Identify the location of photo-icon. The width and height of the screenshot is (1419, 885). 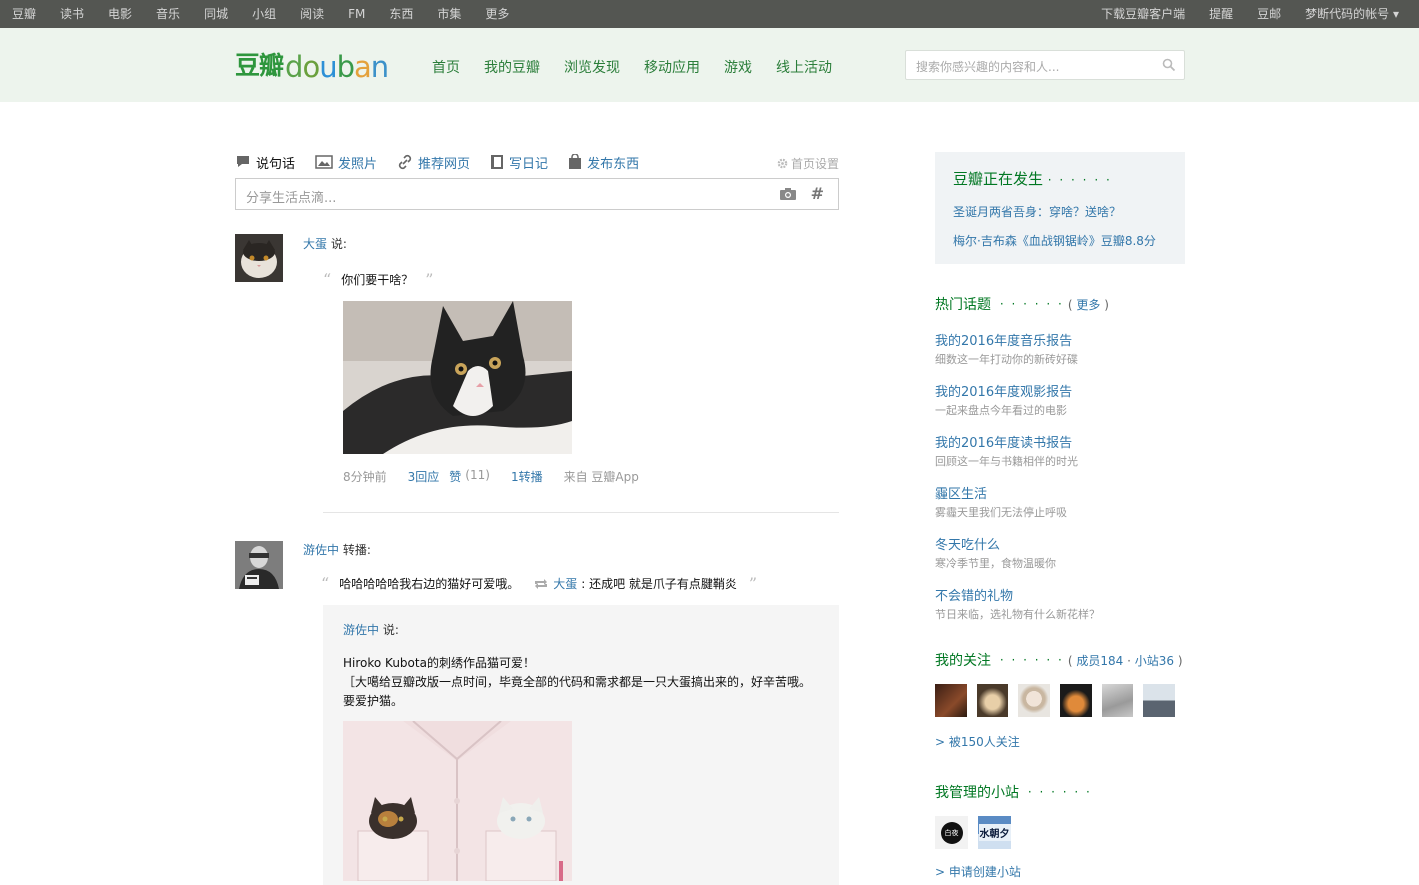
(324, 162).